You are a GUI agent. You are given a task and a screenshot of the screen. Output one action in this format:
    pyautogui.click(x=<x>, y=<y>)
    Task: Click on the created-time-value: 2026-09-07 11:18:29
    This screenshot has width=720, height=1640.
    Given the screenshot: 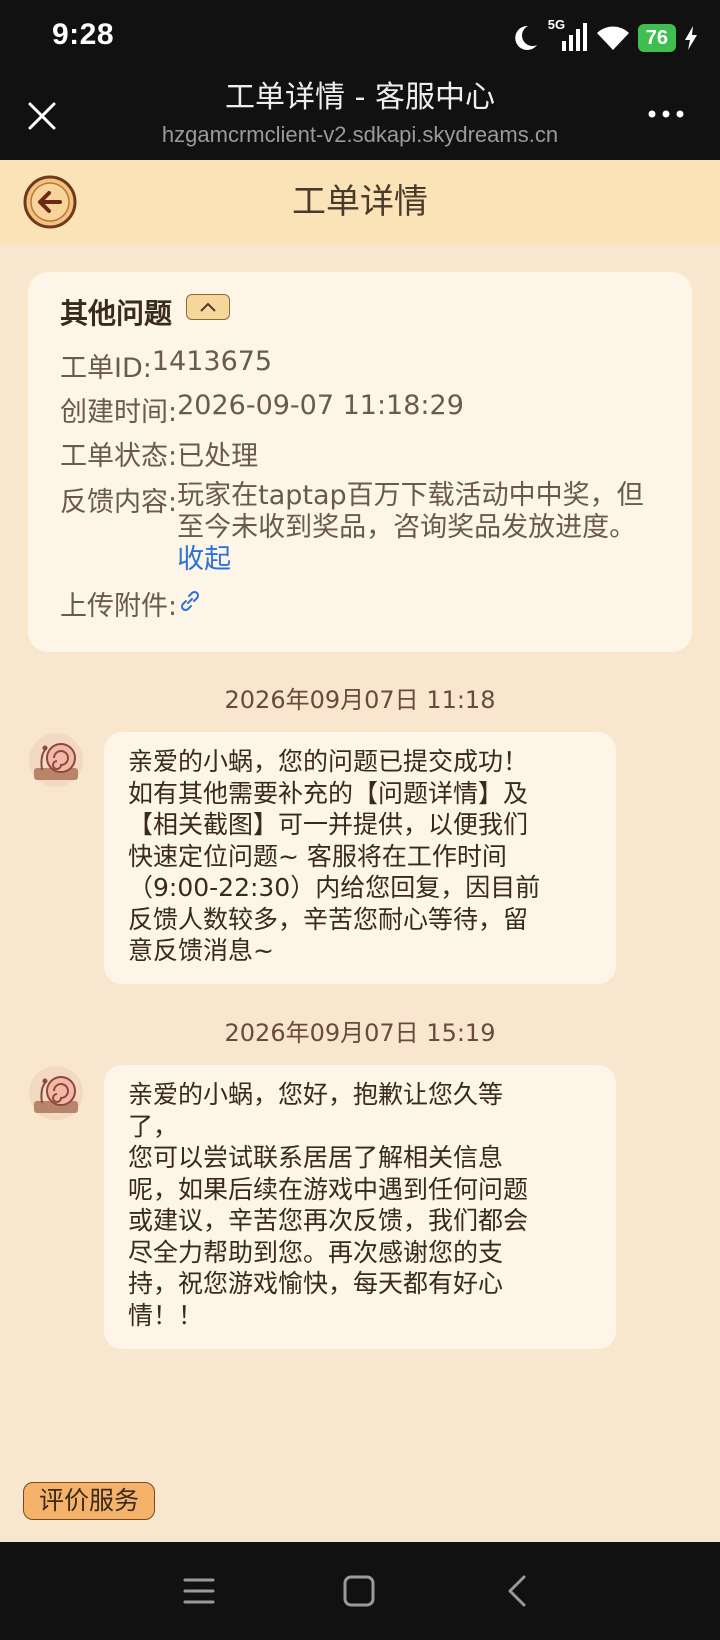 What is the action you would take?
    pyautogui.click(x=320, y=405)
    